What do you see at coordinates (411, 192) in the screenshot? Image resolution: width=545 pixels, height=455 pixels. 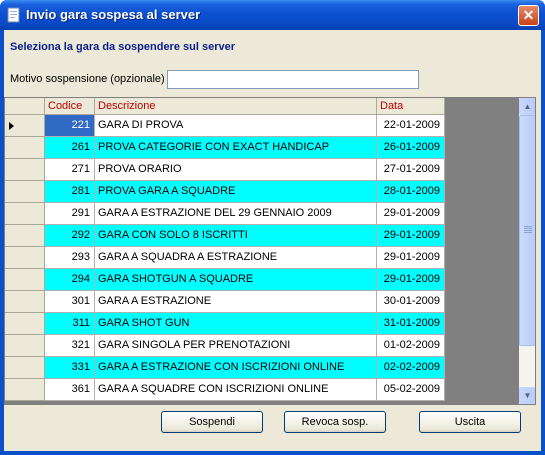 I see `cell-date: 28-01-2009` at bounding box center [411, 192].